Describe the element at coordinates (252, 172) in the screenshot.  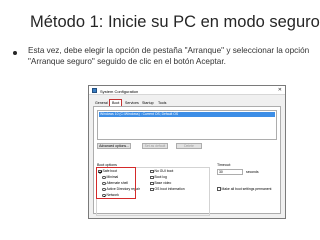
I see `timeout-unit: seconds` at that location.